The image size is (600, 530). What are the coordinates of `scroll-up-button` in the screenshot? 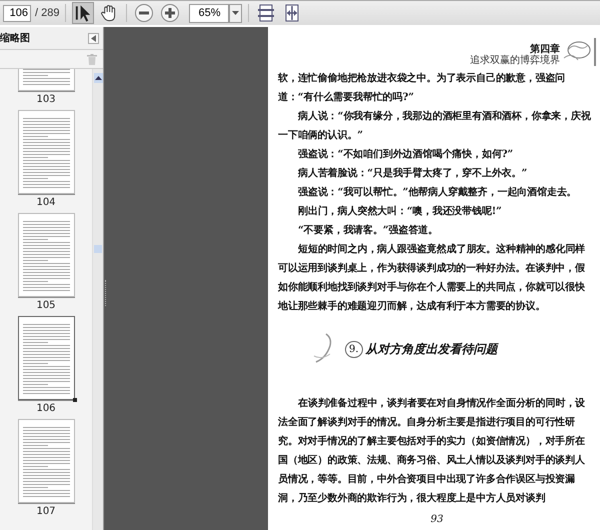 It's located at (98, 78).